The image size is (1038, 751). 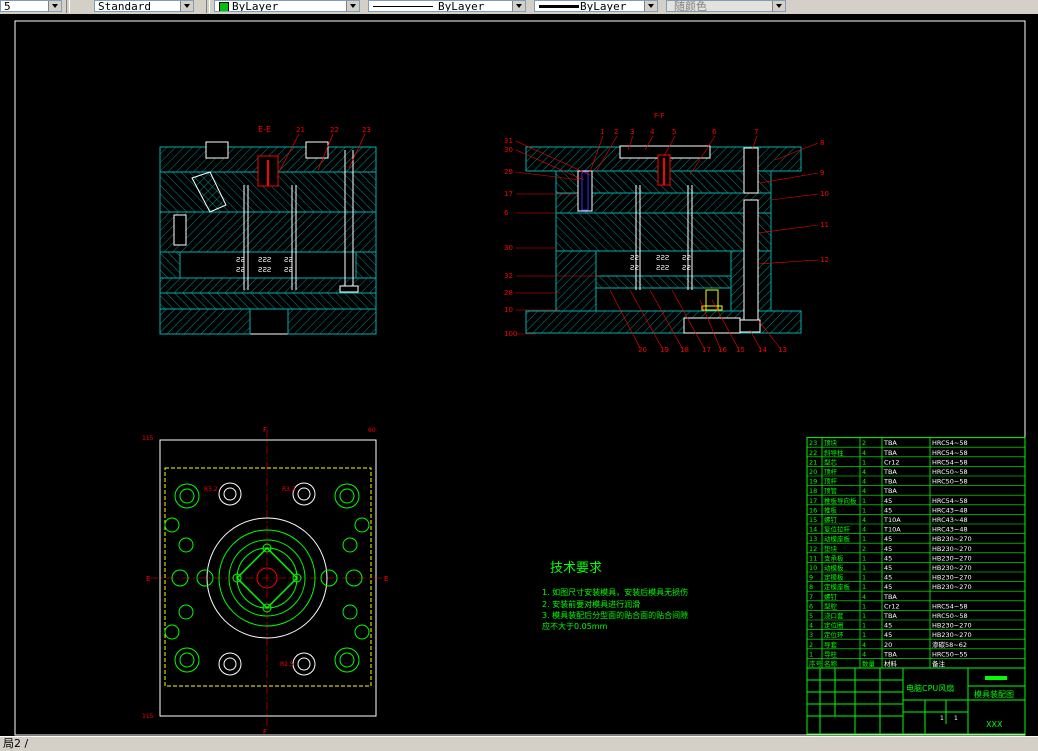 I want to click on bom-cell: 13, so click(x=813, y=539).